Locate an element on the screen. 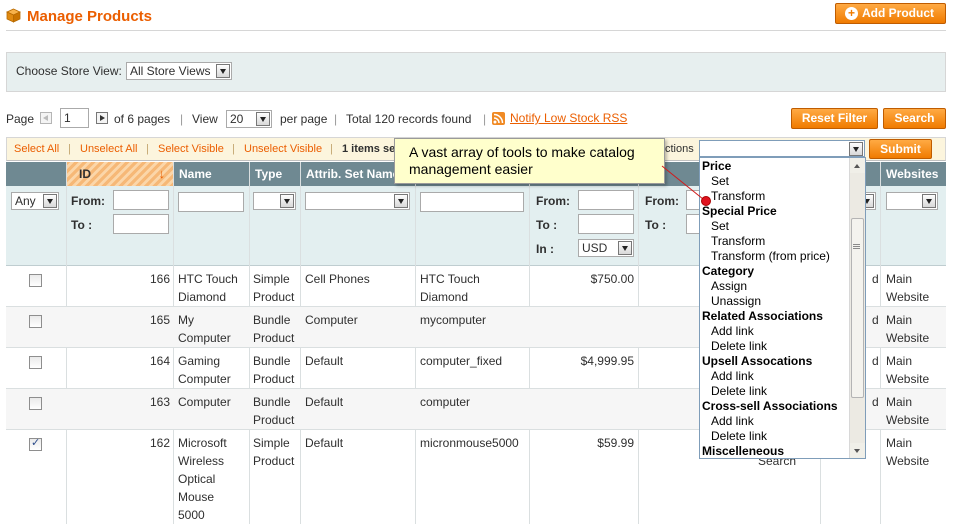 This screenshot has width=953, height=524. row-name: Computer is located at coordinates (204, 402).